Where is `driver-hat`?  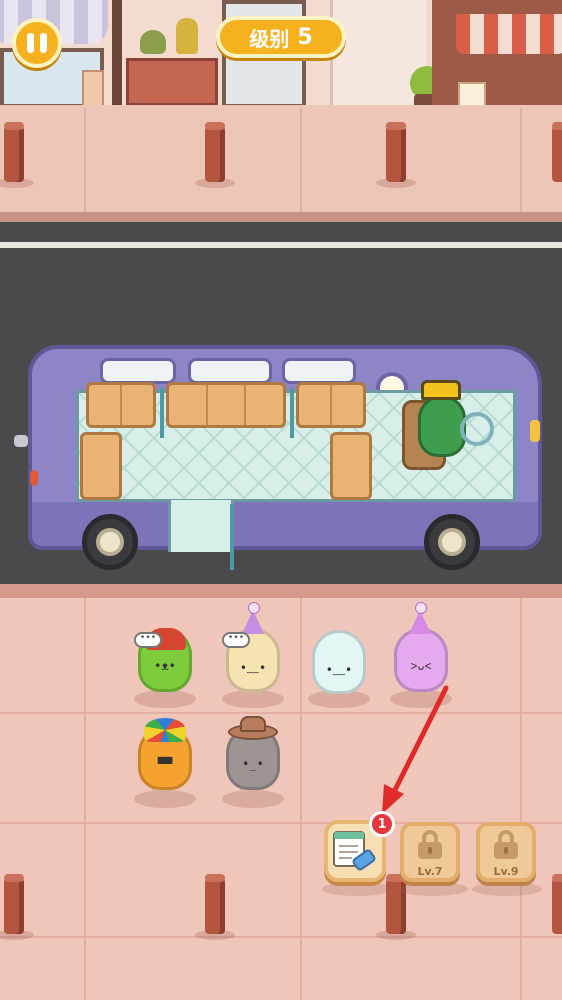
driver-hat is located at coordinates (441, 390).